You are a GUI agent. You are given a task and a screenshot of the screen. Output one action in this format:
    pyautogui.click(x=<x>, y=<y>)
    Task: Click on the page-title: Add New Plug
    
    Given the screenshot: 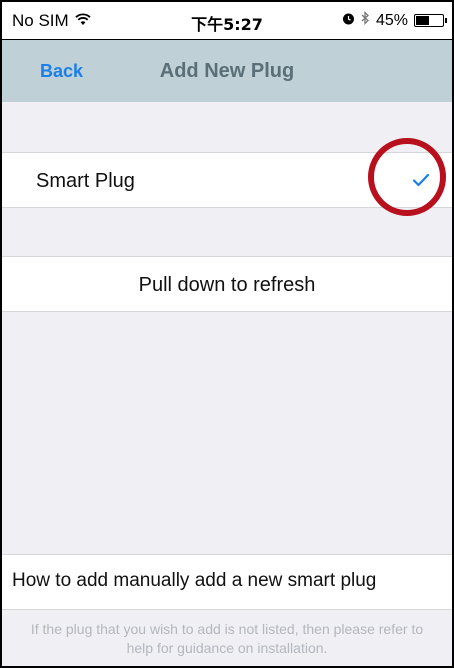 What is the action you would take?
    pyautogui.click(x=227, y=71)
    